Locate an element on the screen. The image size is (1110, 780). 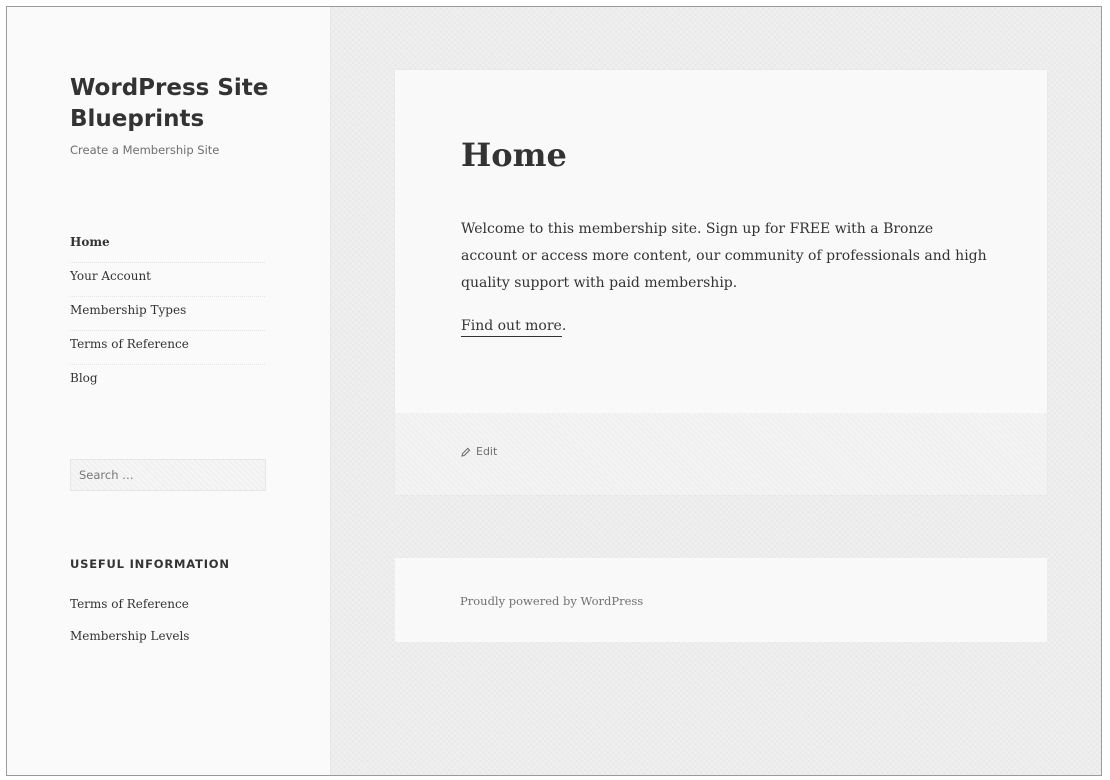
page-title: Home is located at coordinates (514, 155).